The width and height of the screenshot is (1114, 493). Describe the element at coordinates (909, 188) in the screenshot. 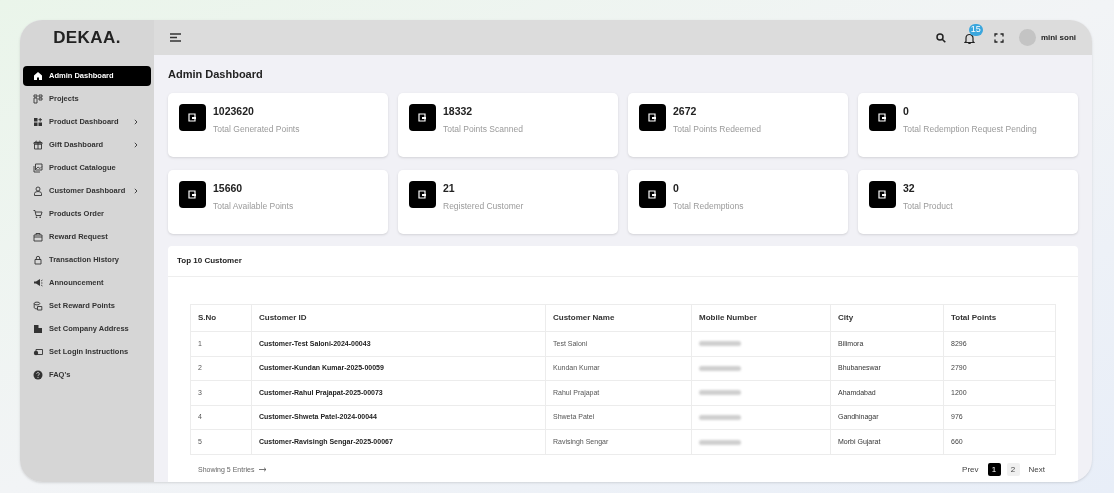

I see `stat-value: 32` at that location.